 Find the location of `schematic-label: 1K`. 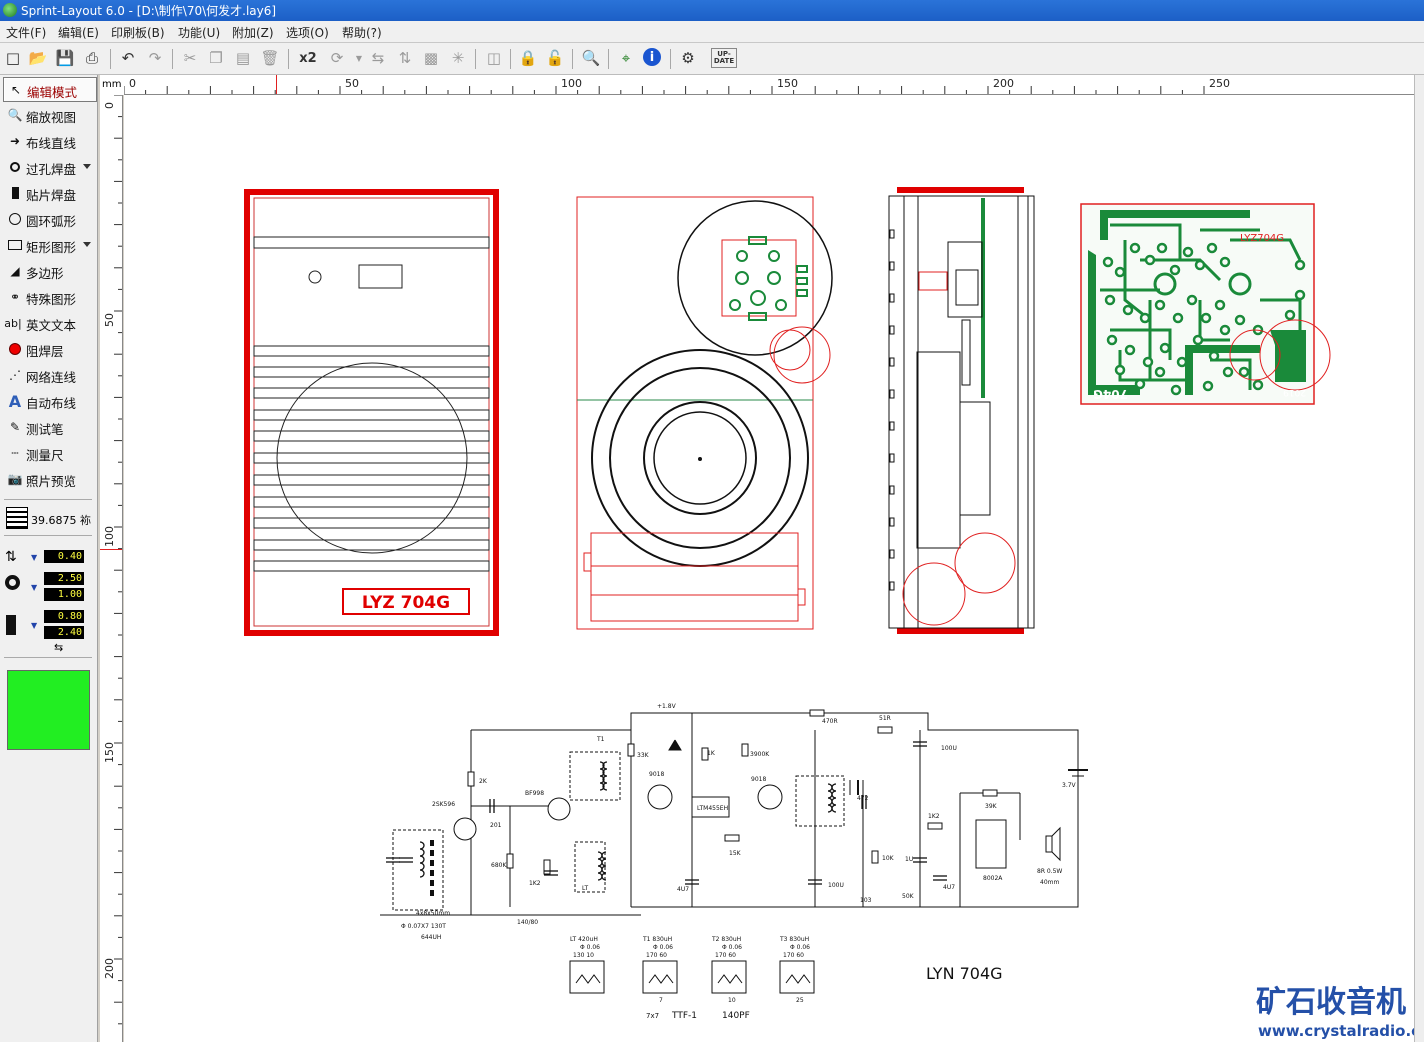

schematic-label: 1K is located at coordinates (711, 753).